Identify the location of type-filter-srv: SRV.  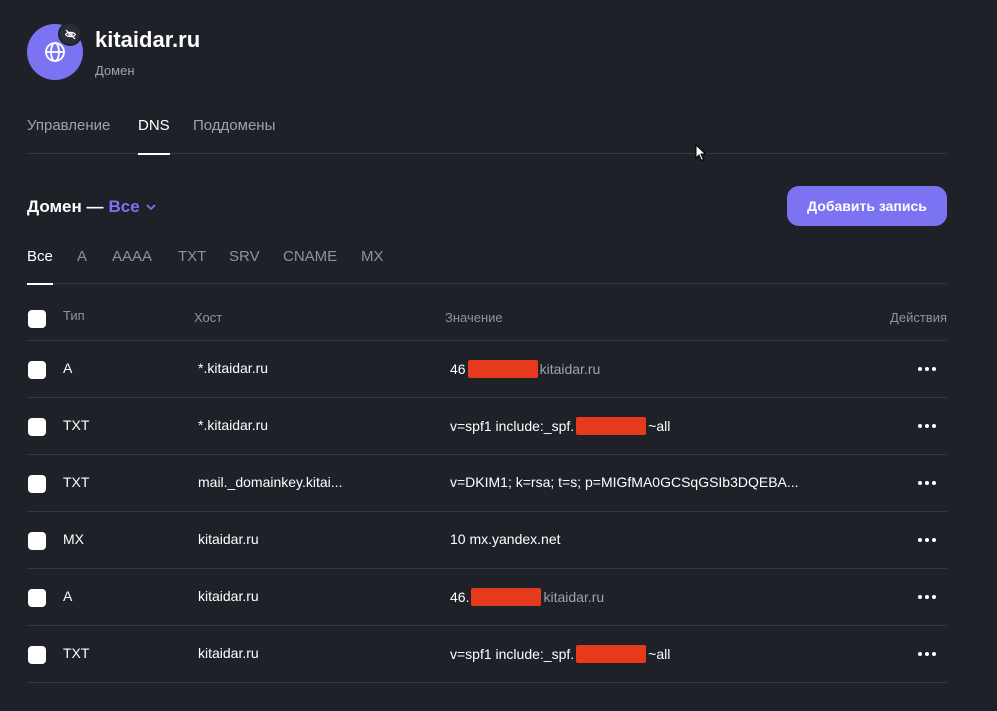
(244, 266).